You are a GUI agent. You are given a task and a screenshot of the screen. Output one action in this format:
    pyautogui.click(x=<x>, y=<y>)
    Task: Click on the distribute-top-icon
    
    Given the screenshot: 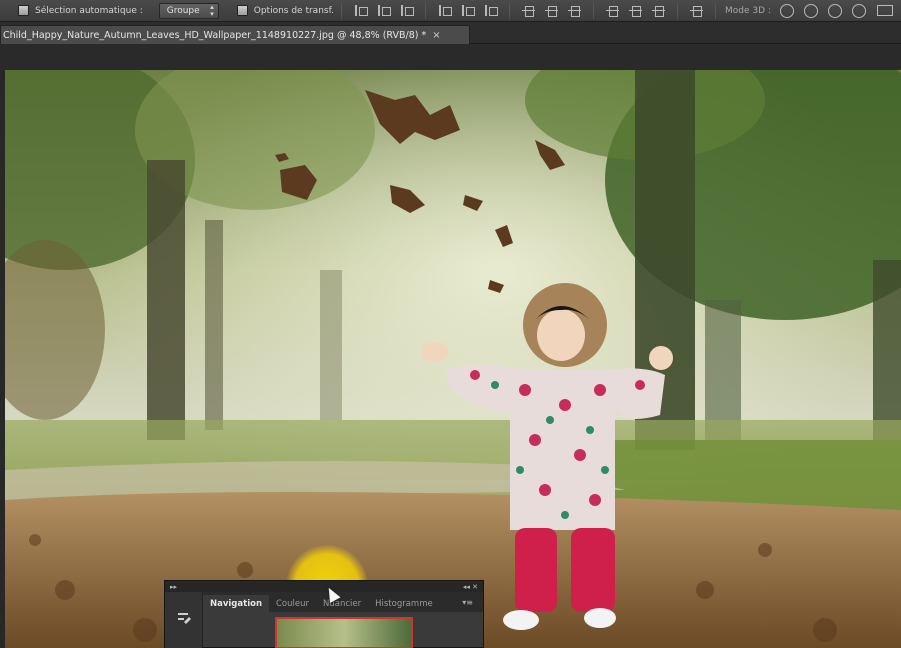 What is the action you would take?
    pyautogui.click(x=528, y=10)
    